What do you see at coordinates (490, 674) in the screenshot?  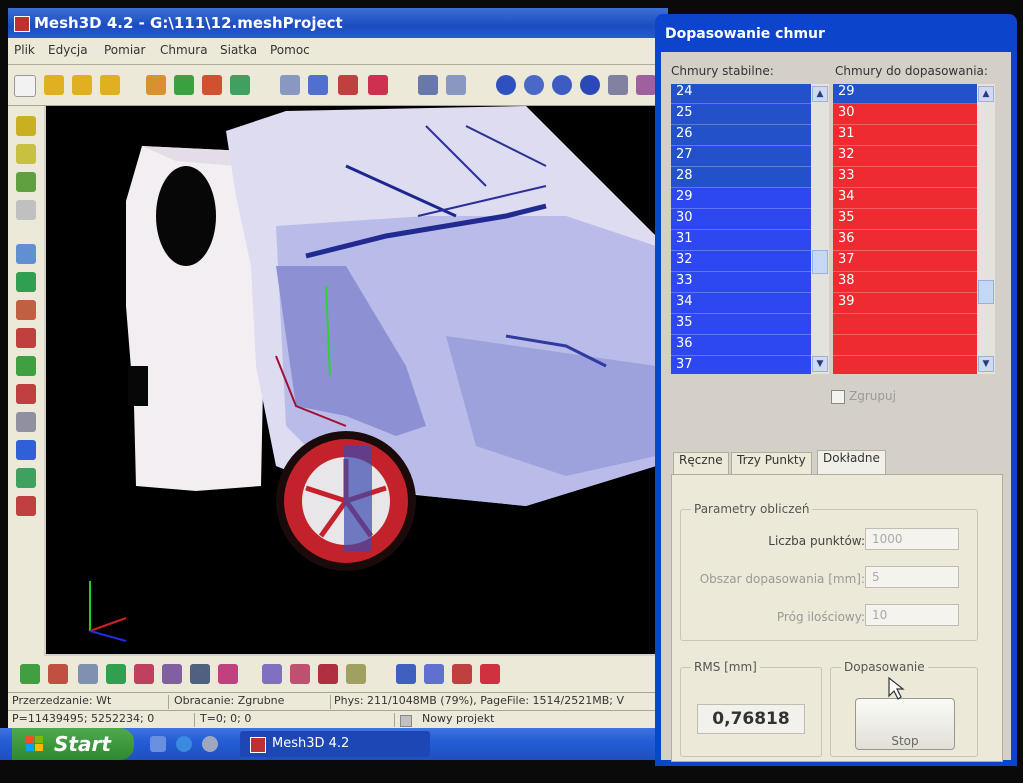 I see `deviation-icon` at bounding box center [490, 674].